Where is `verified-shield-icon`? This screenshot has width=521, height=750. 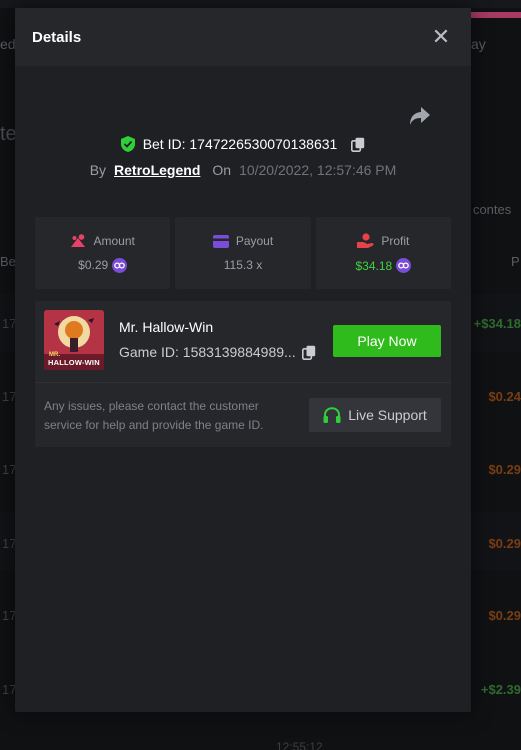
verified-shield-icon is located at coordinates (127, 144).